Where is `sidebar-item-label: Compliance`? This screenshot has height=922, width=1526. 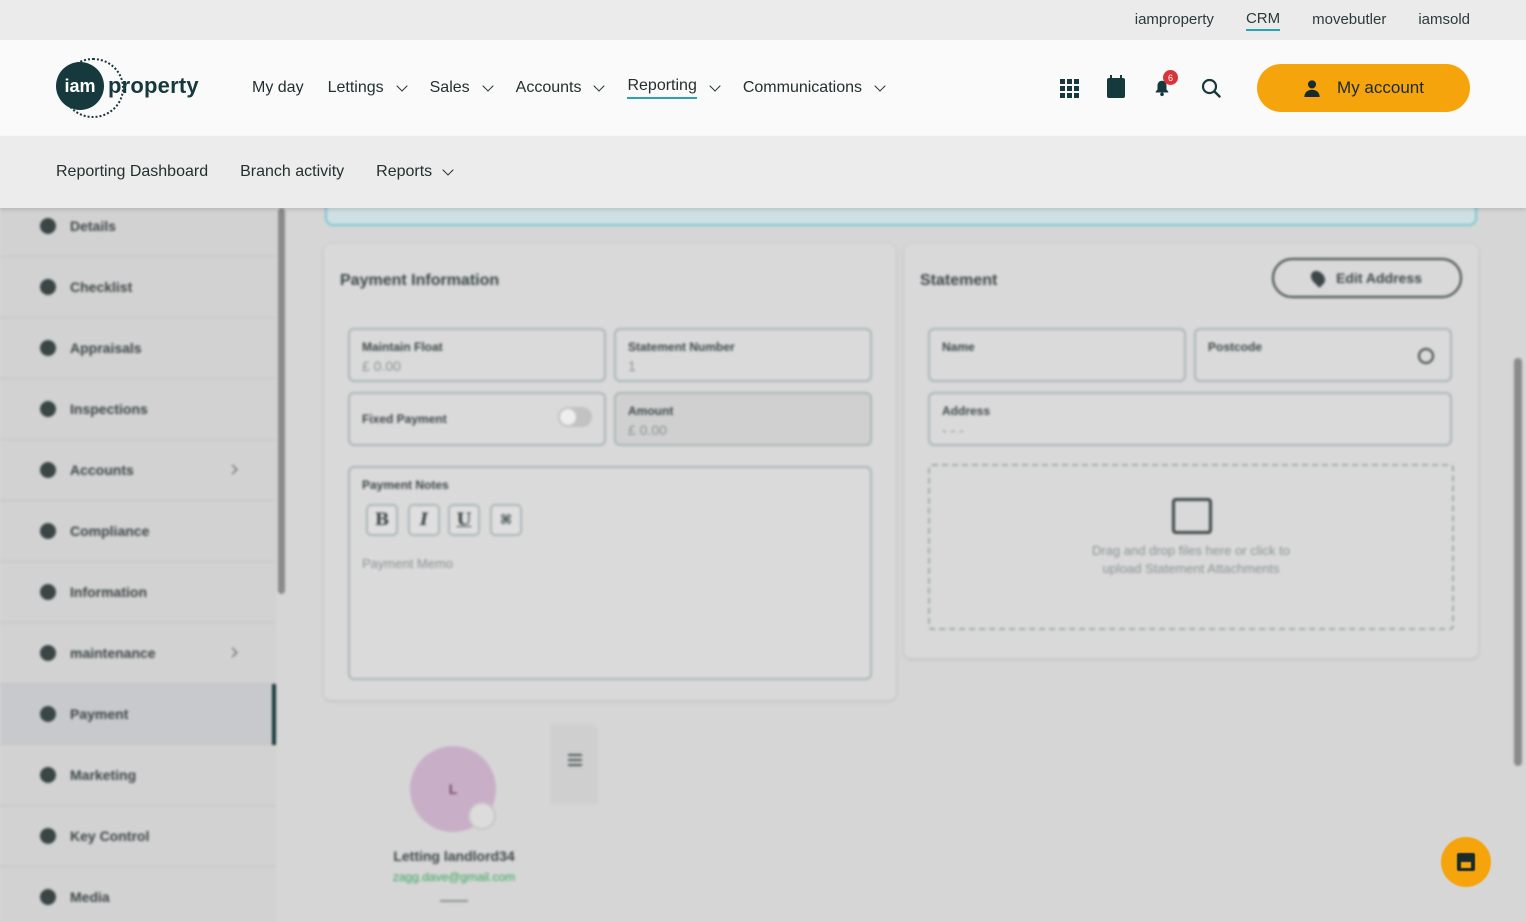
sidebar-item-label: Compliance is located at coordinates (110, 531).